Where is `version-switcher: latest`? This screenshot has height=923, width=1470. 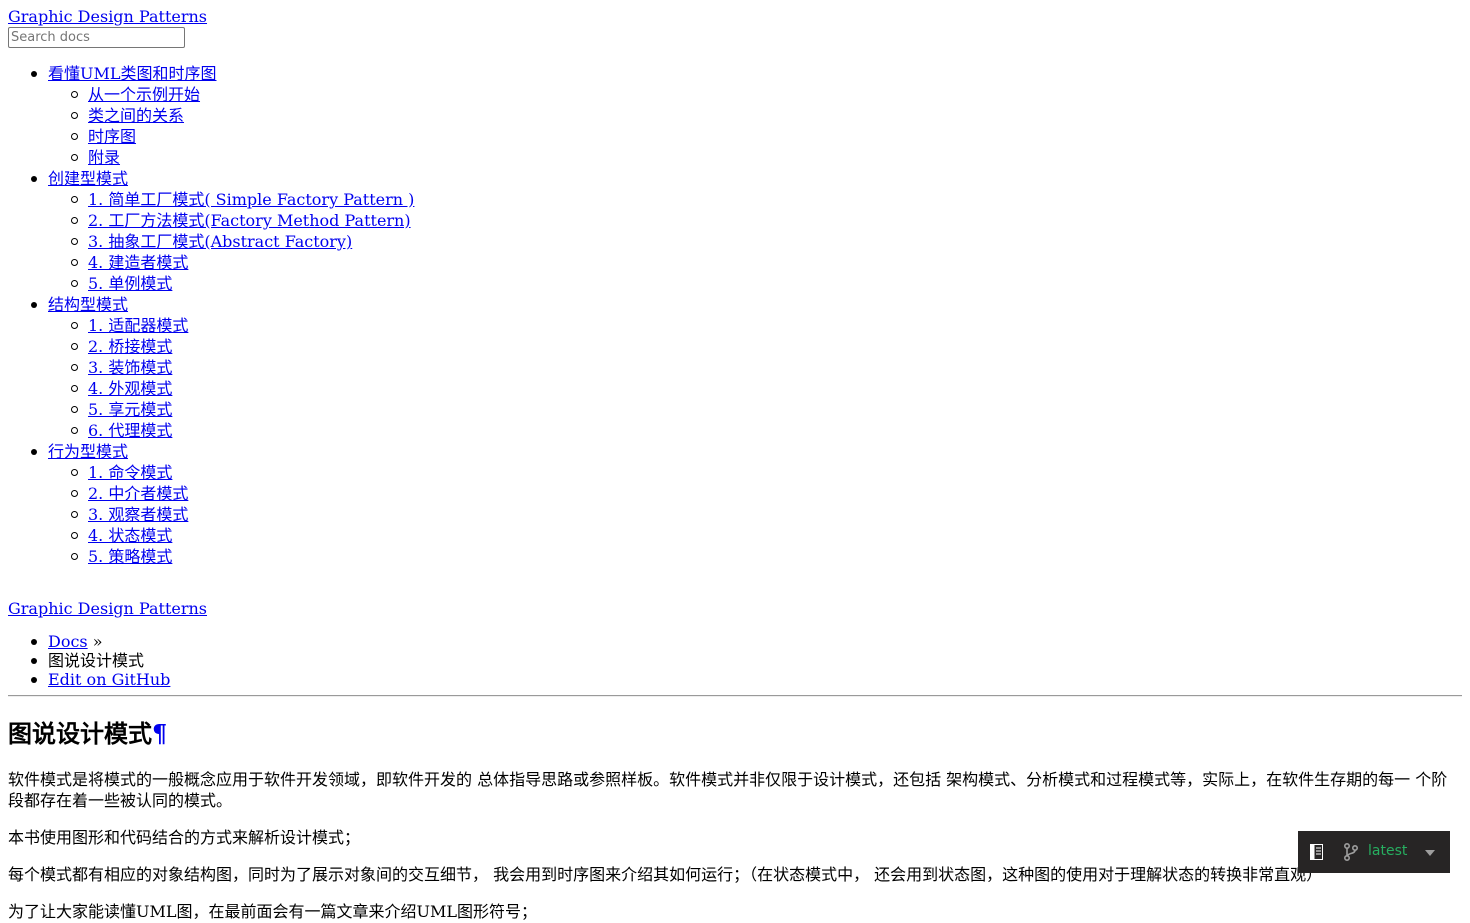
version-switcher: latest is located at coordinates (1374, 852).